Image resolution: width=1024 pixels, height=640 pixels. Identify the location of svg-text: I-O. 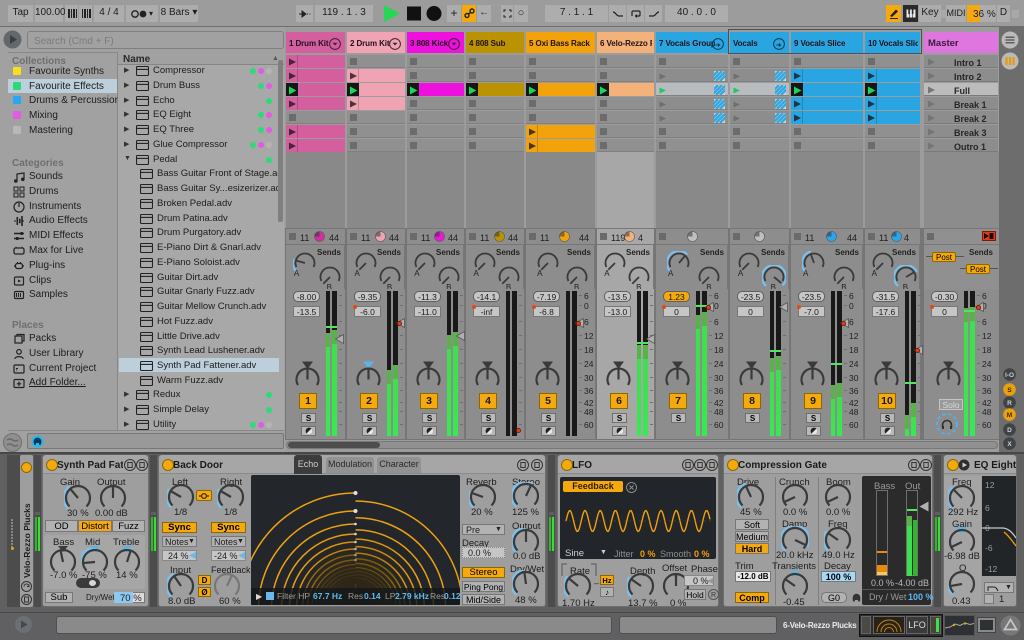
(1009, 375).